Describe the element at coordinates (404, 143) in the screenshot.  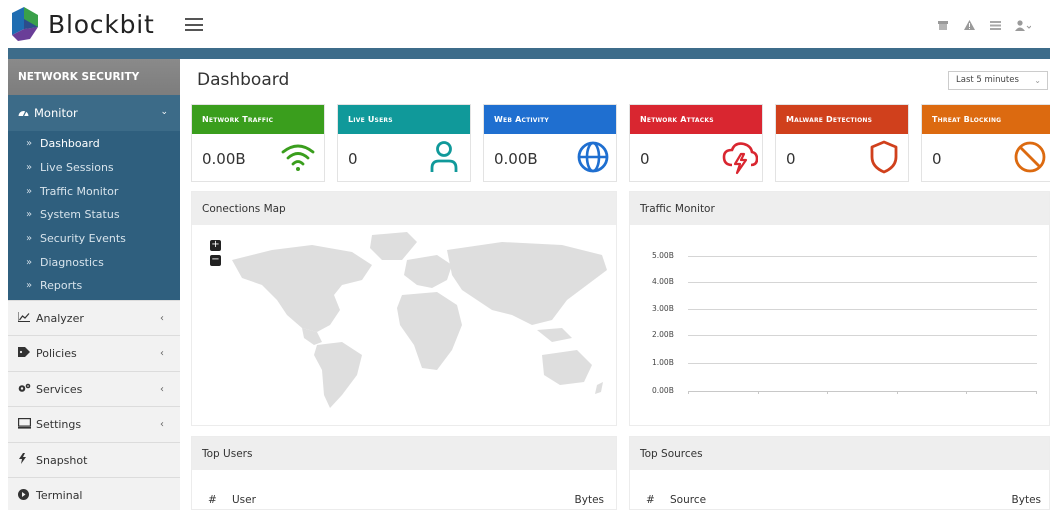
I see `card-live-users: Live Users 0` at that location.